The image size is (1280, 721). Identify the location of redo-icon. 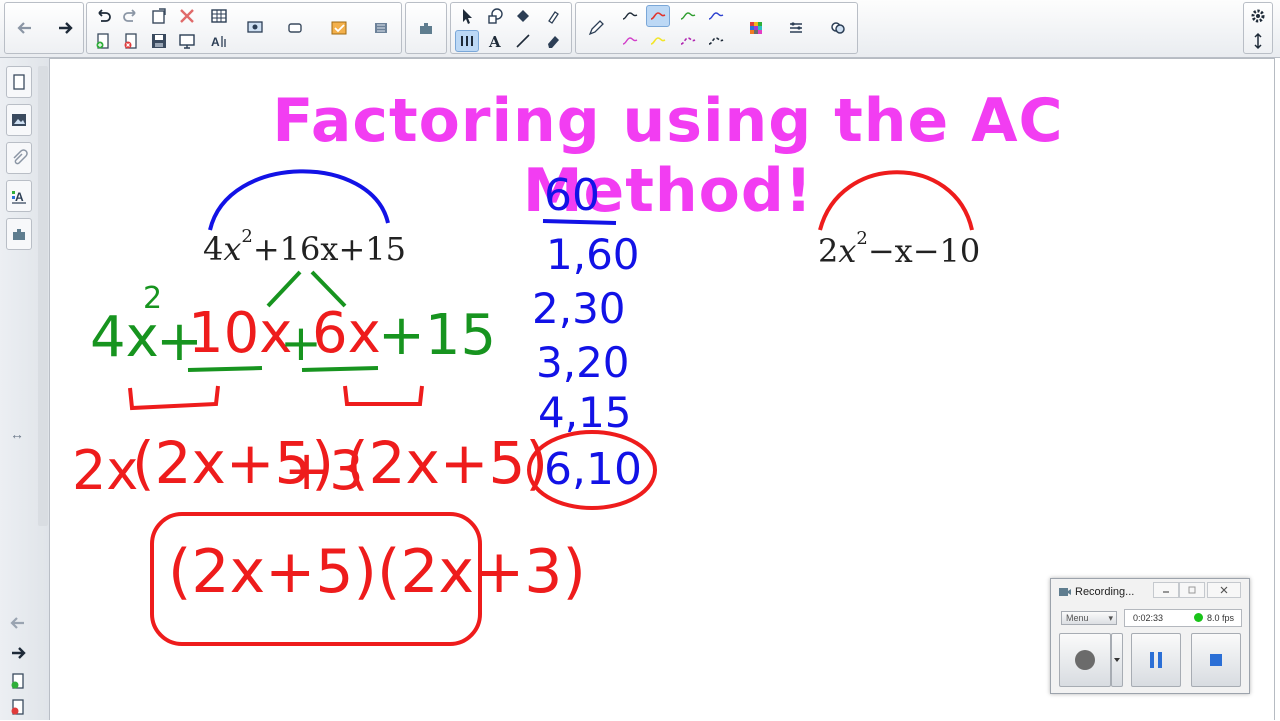
(131, 16).